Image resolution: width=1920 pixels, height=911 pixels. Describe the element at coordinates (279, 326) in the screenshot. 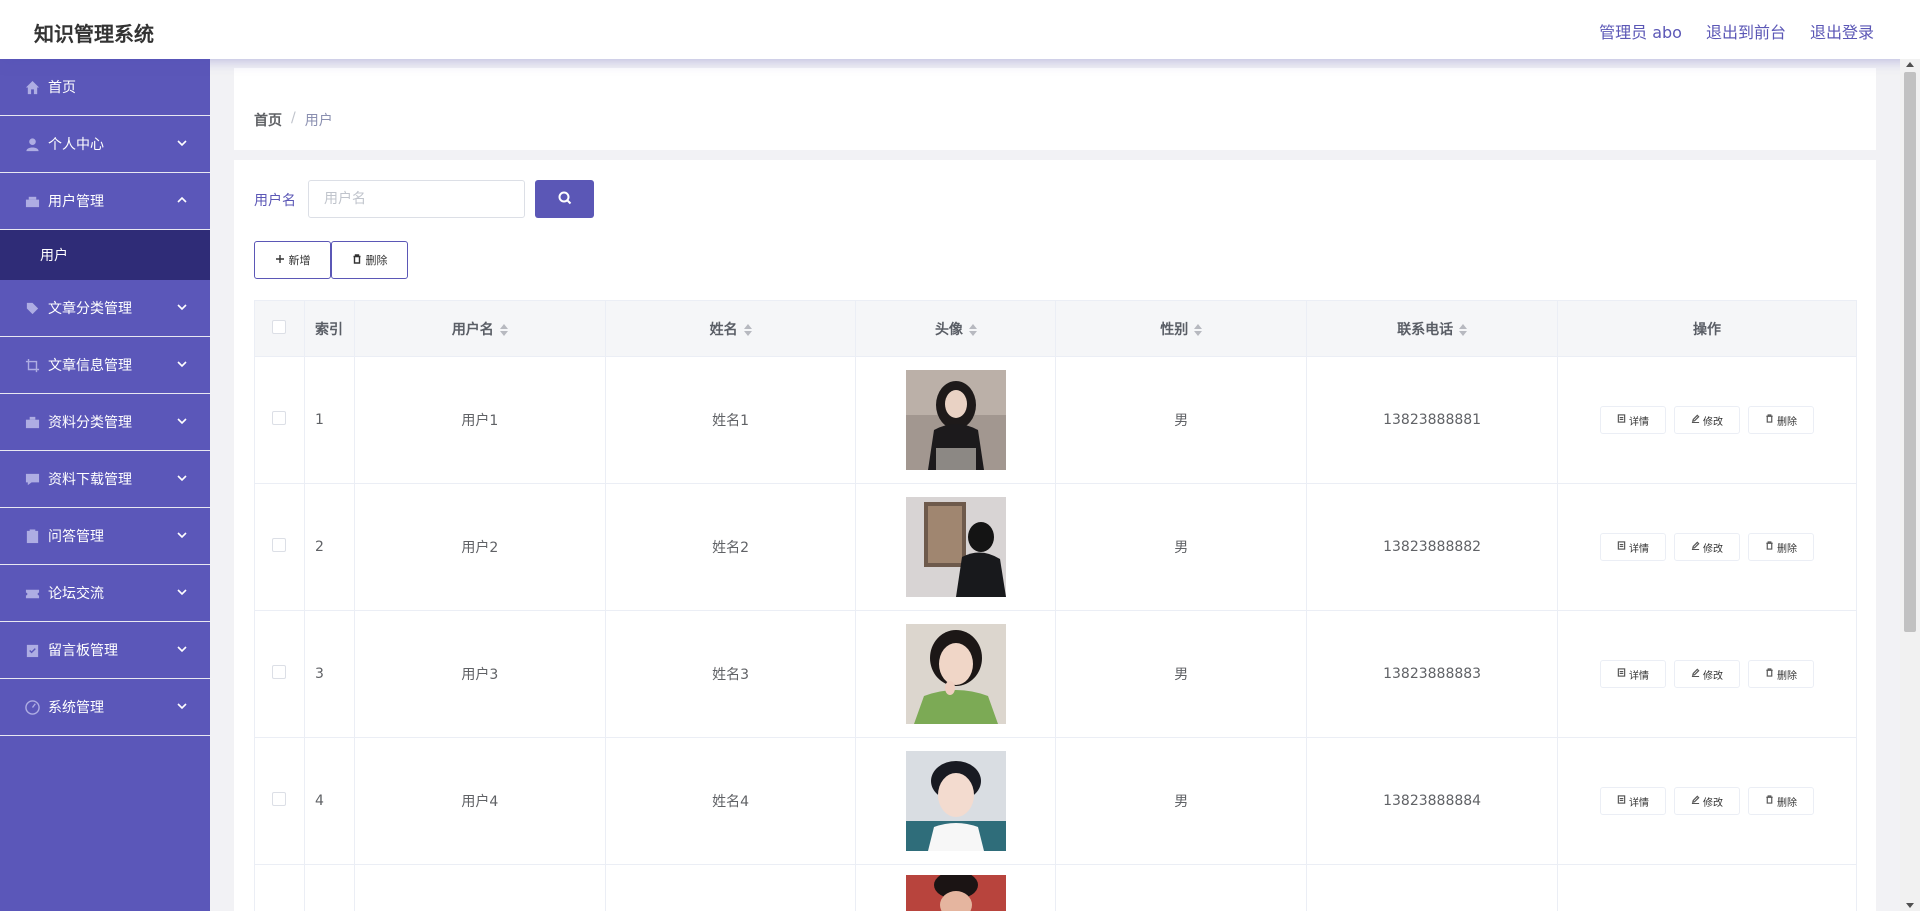

I see `select-all-checkbox` at that location.